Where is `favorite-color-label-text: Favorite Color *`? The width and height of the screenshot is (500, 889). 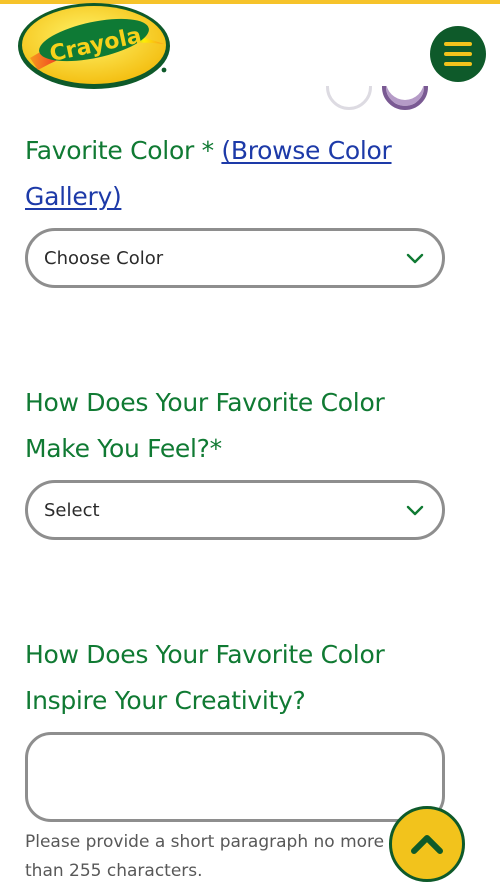 favorite-color-label-text: Favorite Color * is located at coordinates (123, 150).